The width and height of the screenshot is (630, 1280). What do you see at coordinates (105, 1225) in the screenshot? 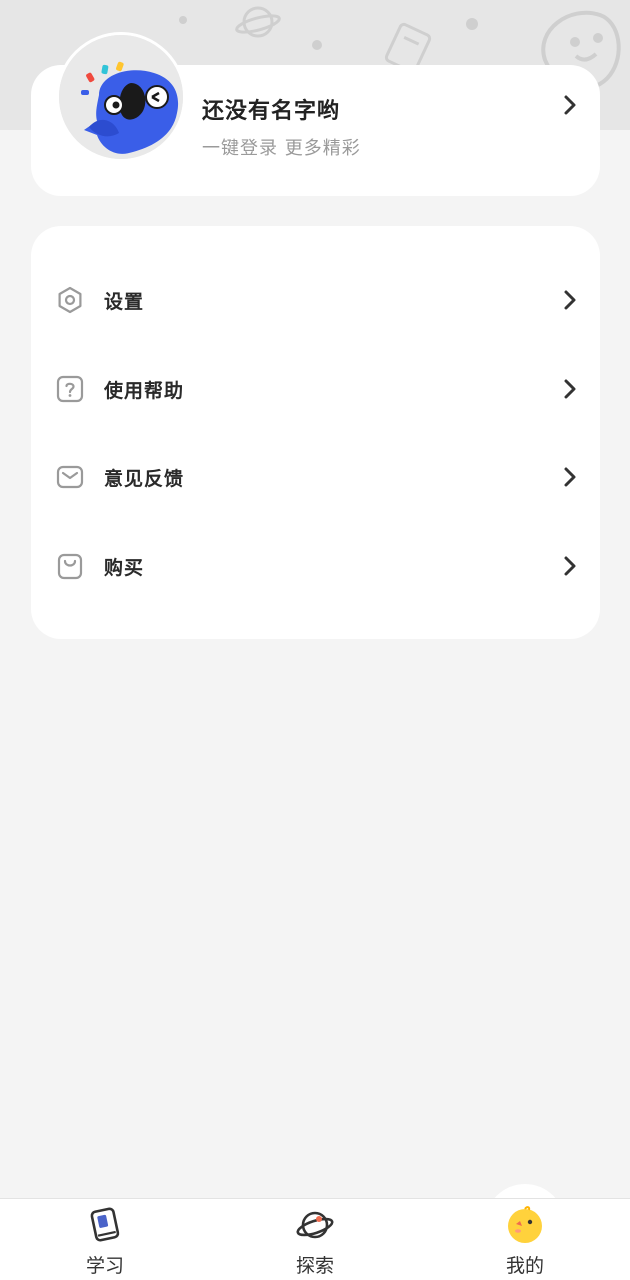
I see `book-icon` at bounding box center [105, 1225].